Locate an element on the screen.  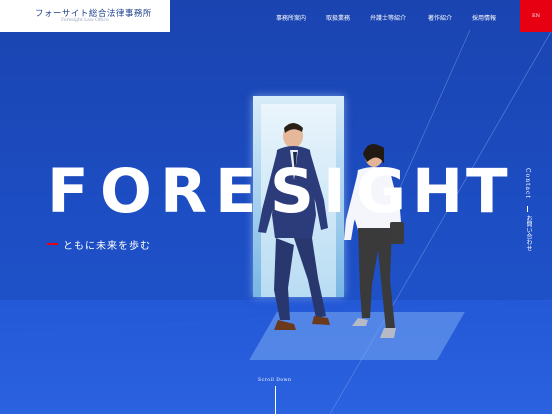
scroll-line is located at coordinates (275, 400).